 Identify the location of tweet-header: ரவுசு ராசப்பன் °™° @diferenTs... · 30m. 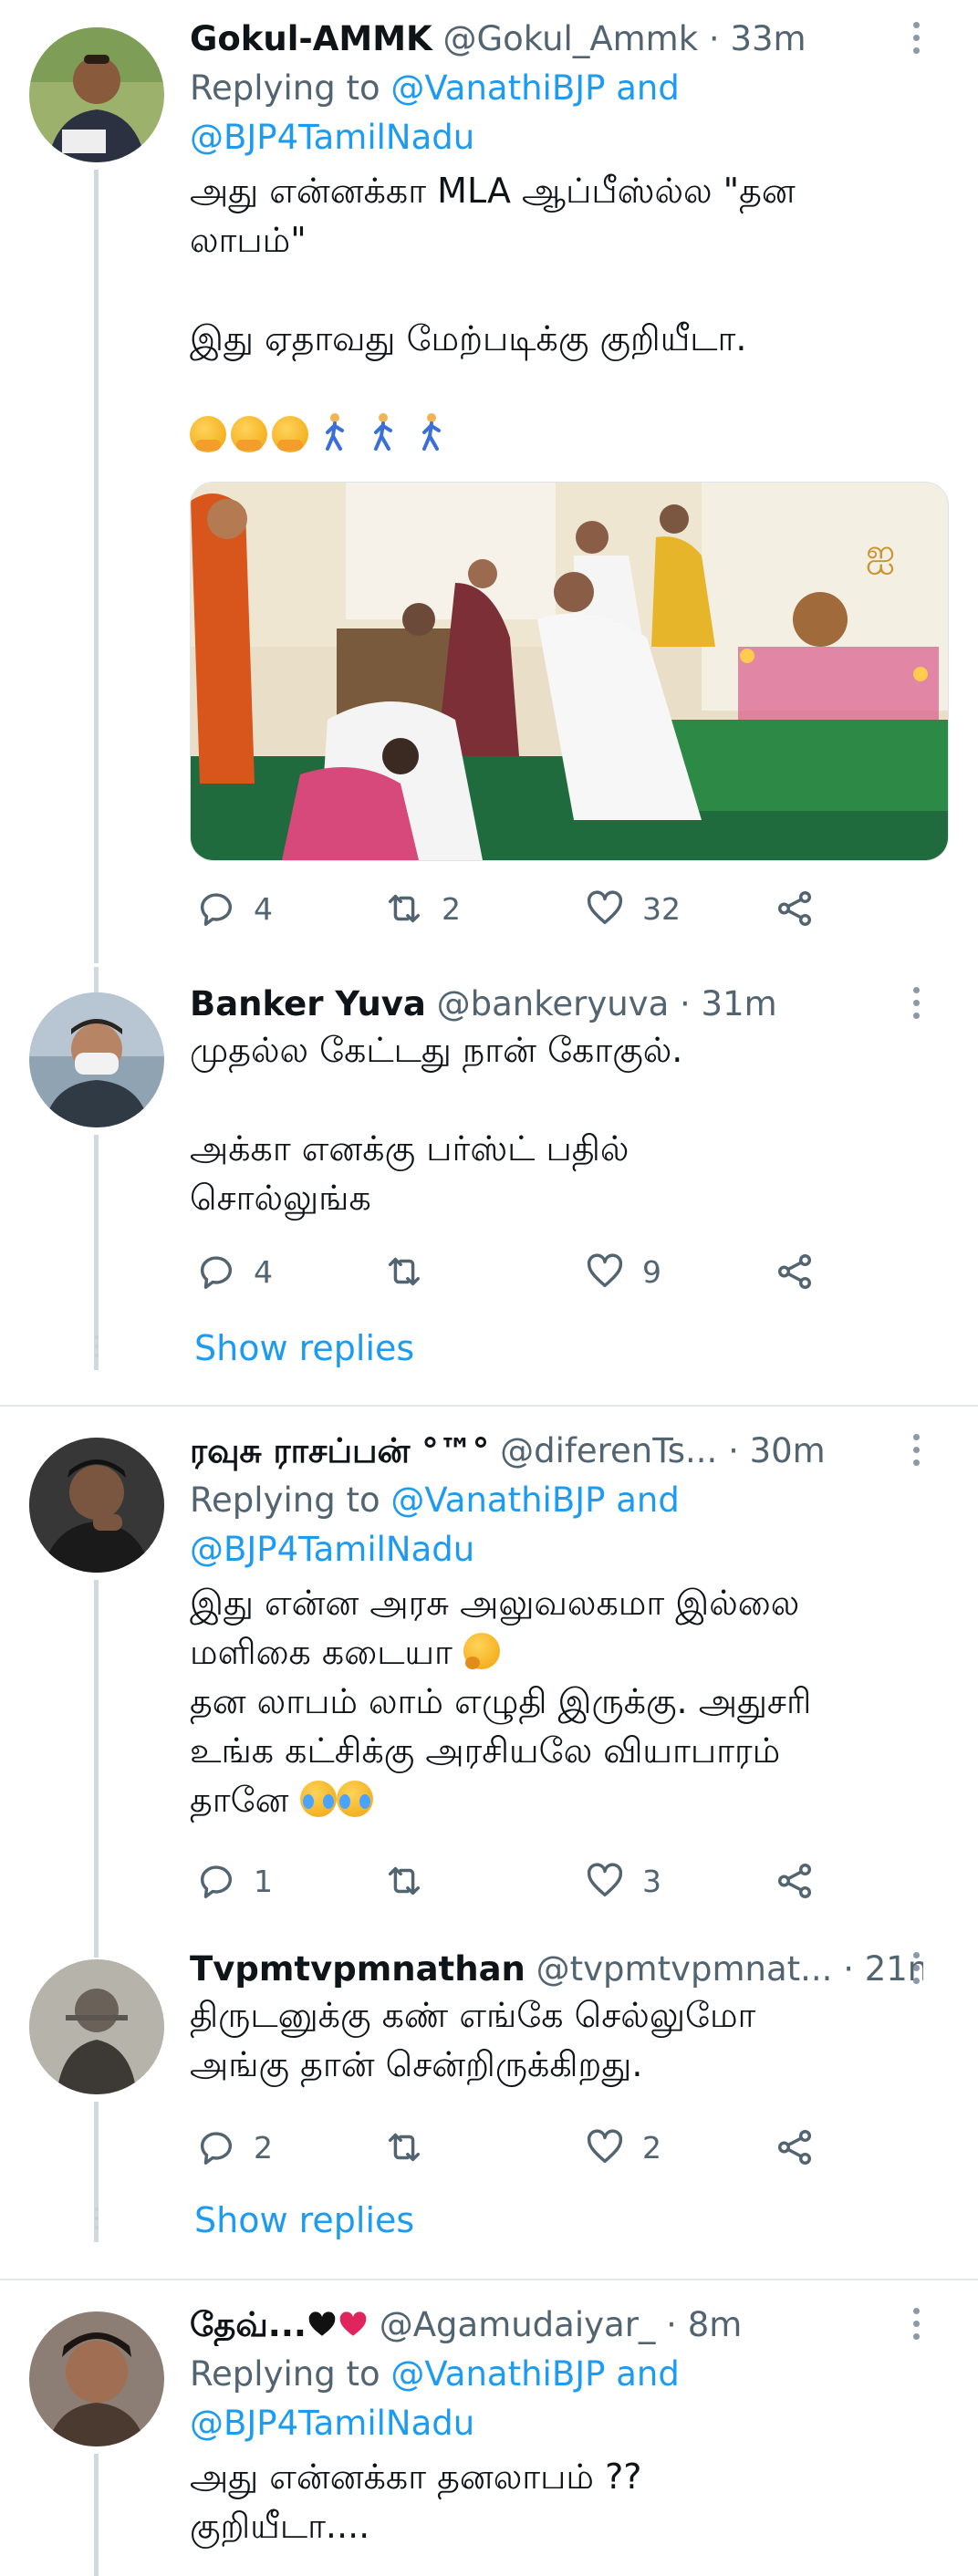
(556, 1451).